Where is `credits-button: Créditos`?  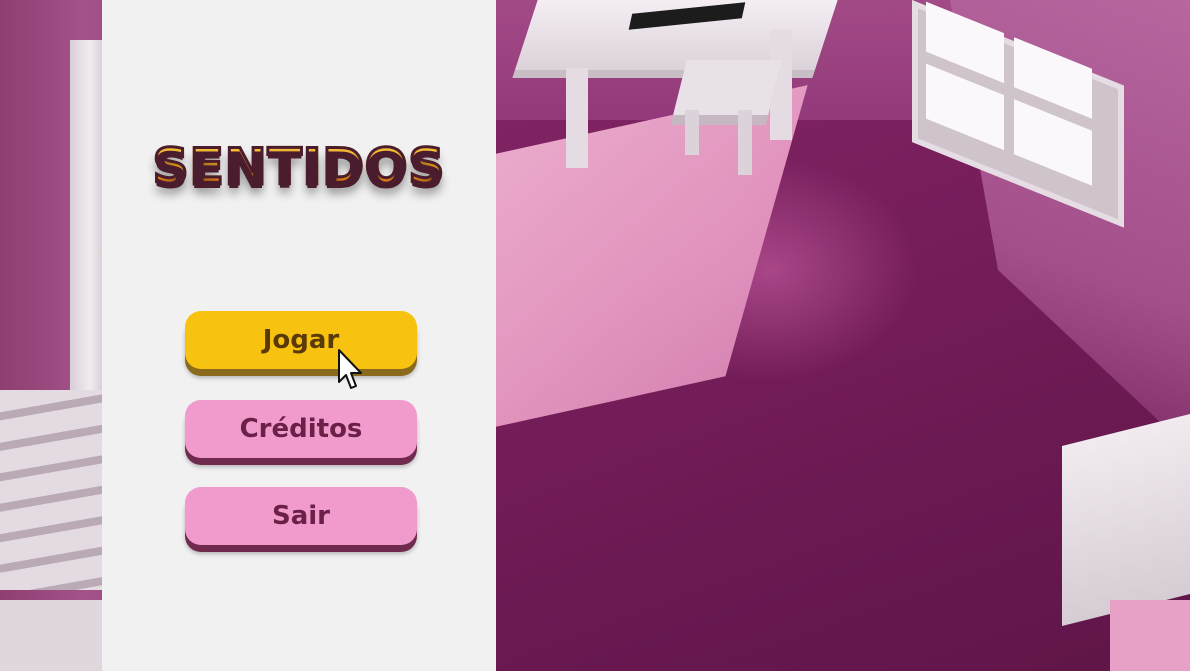 credits-button: Créditos is located at coordinates (301, 429).